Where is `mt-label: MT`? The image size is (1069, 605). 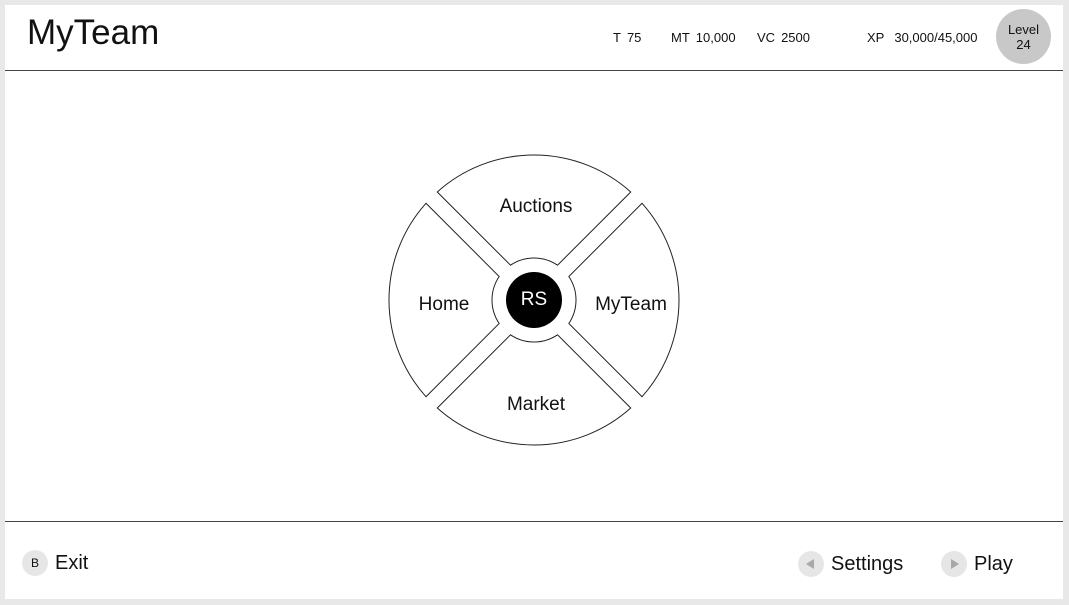 mt-label: MT is located at coordinates (680, 37).